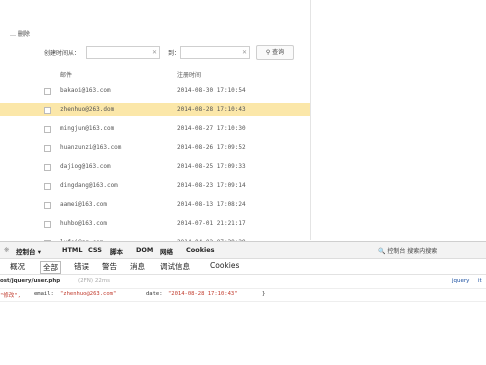 This screenshot has height=365, width=486. I want to click on search-button-label: 查询, so click(278, 52).